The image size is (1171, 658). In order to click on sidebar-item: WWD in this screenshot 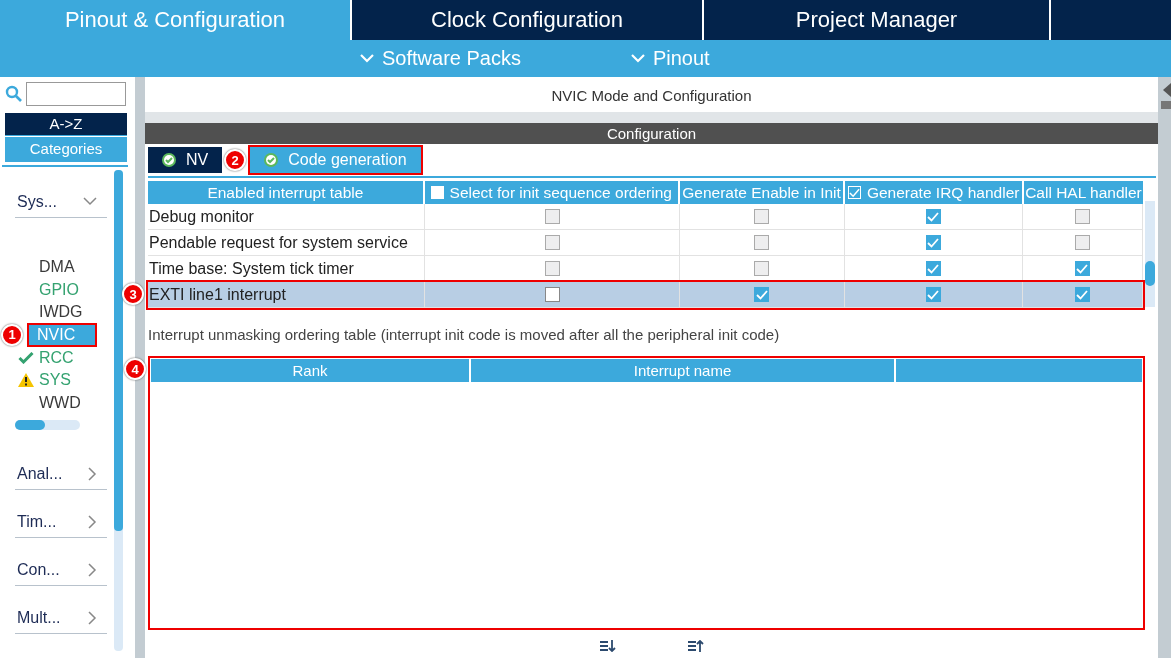, I will do `click(60, 402)`.